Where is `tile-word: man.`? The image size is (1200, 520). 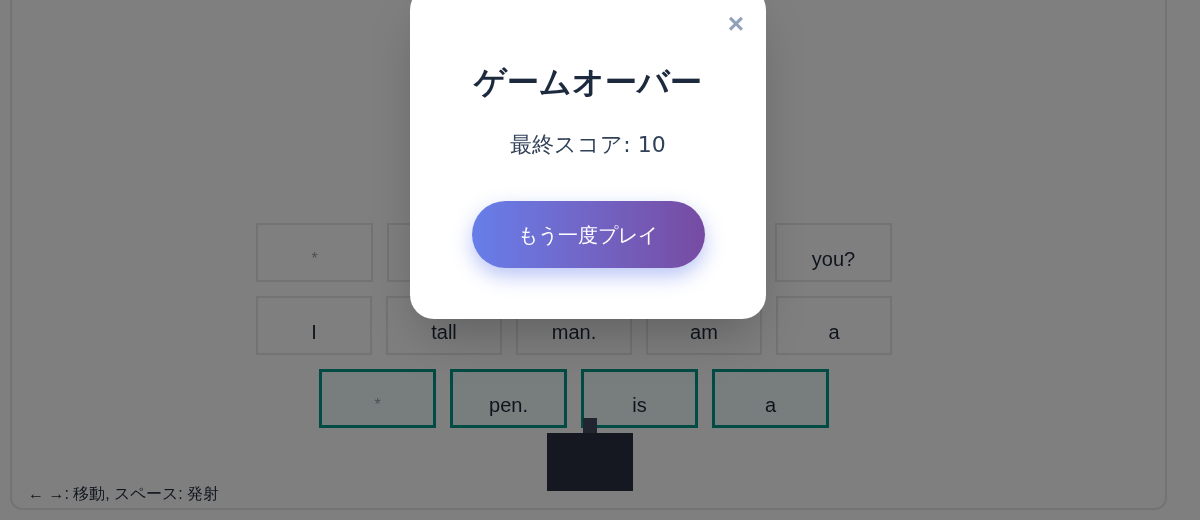 tile-word: man. is located at coordinates (574, 332).